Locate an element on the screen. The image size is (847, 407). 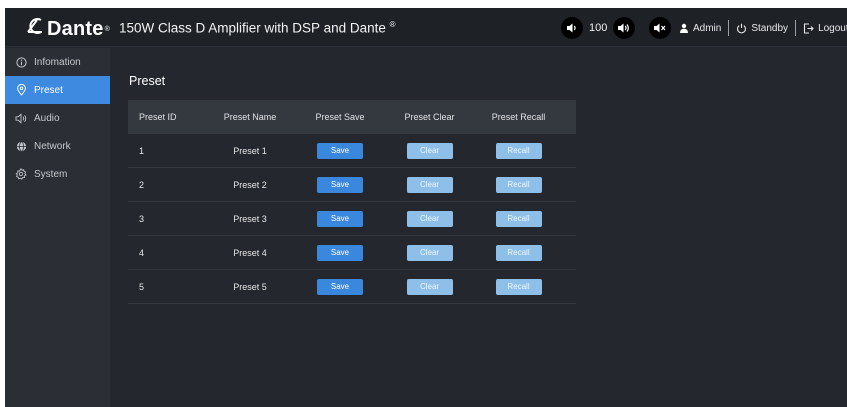
column-header-preset-id: Preset ID is located at coordinates (158, 117).